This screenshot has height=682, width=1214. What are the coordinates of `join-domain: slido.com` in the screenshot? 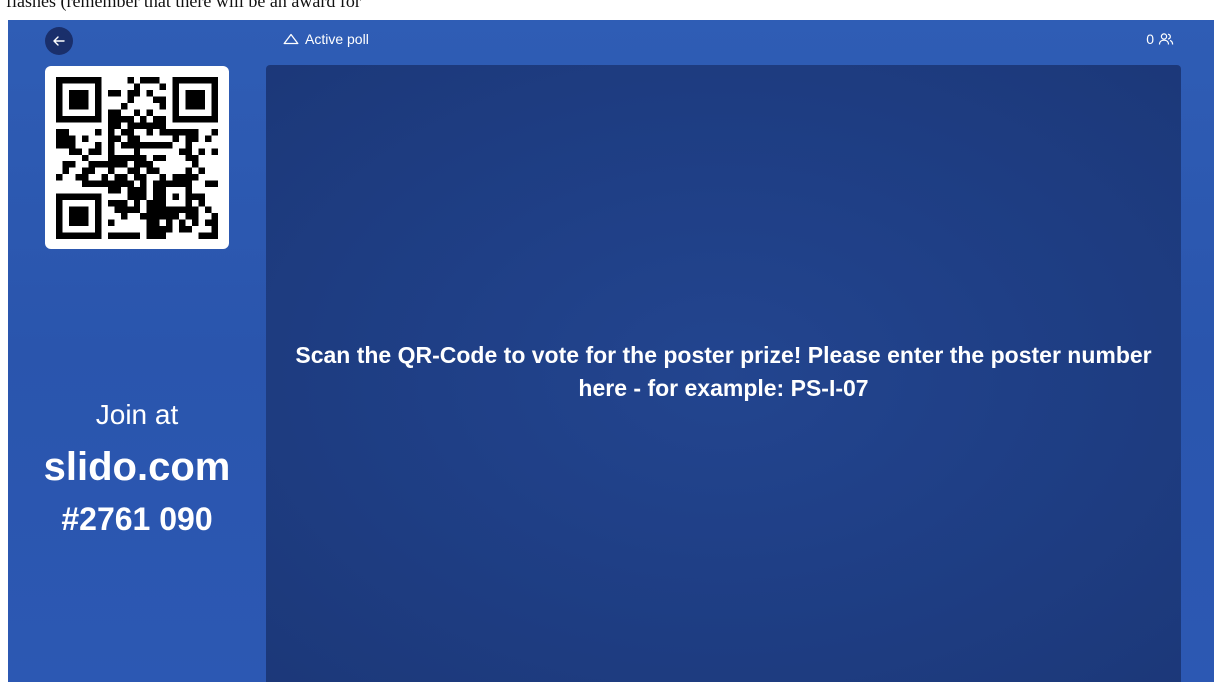 It's located at (137, 467).